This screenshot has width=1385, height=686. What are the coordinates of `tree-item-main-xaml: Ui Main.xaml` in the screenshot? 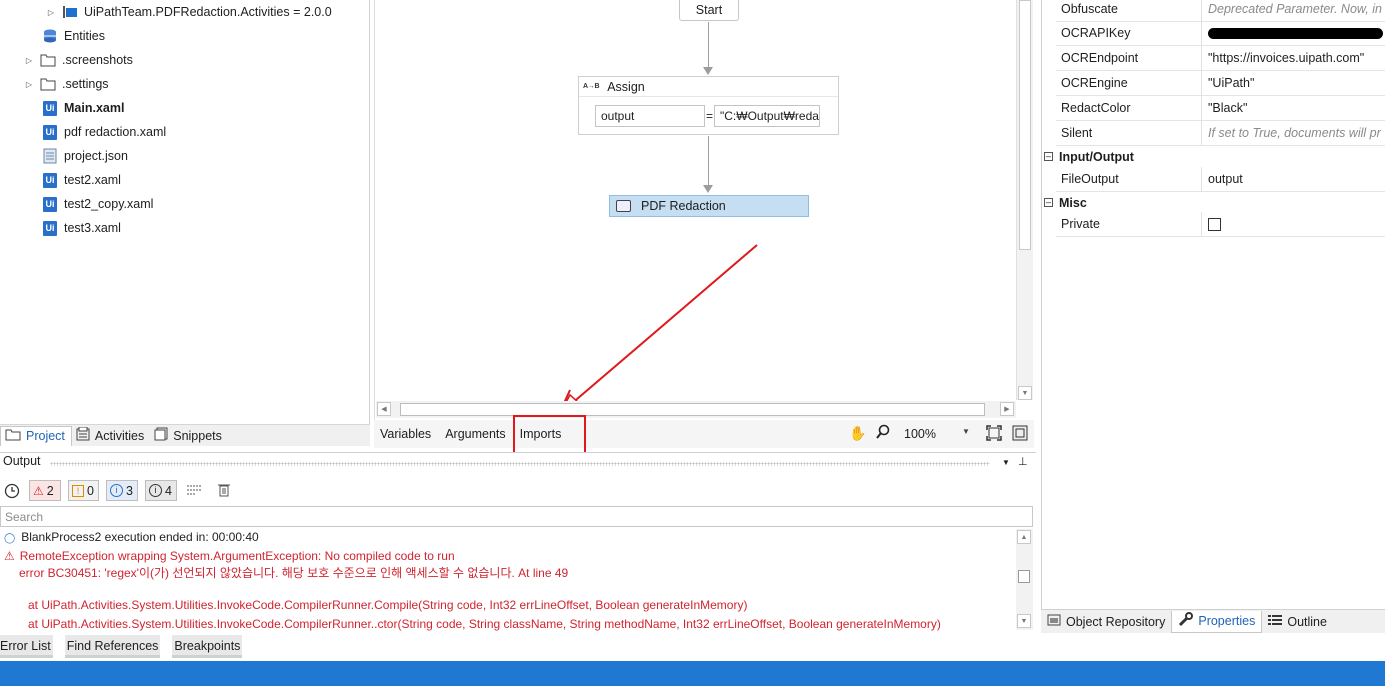 It's located at (83, 108).